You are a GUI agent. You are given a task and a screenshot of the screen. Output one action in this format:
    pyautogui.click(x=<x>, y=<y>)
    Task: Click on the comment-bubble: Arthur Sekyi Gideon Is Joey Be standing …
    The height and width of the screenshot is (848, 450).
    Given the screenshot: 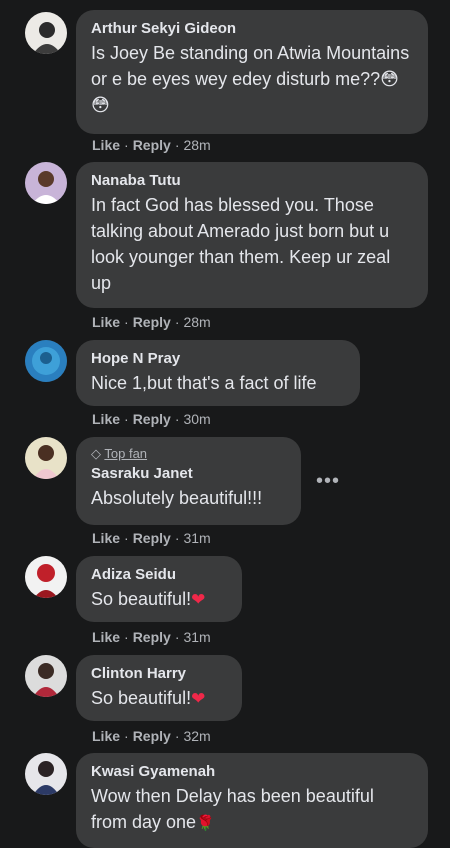 What is the action you would take?
    pyautogui.click(x=252, y=72)
    